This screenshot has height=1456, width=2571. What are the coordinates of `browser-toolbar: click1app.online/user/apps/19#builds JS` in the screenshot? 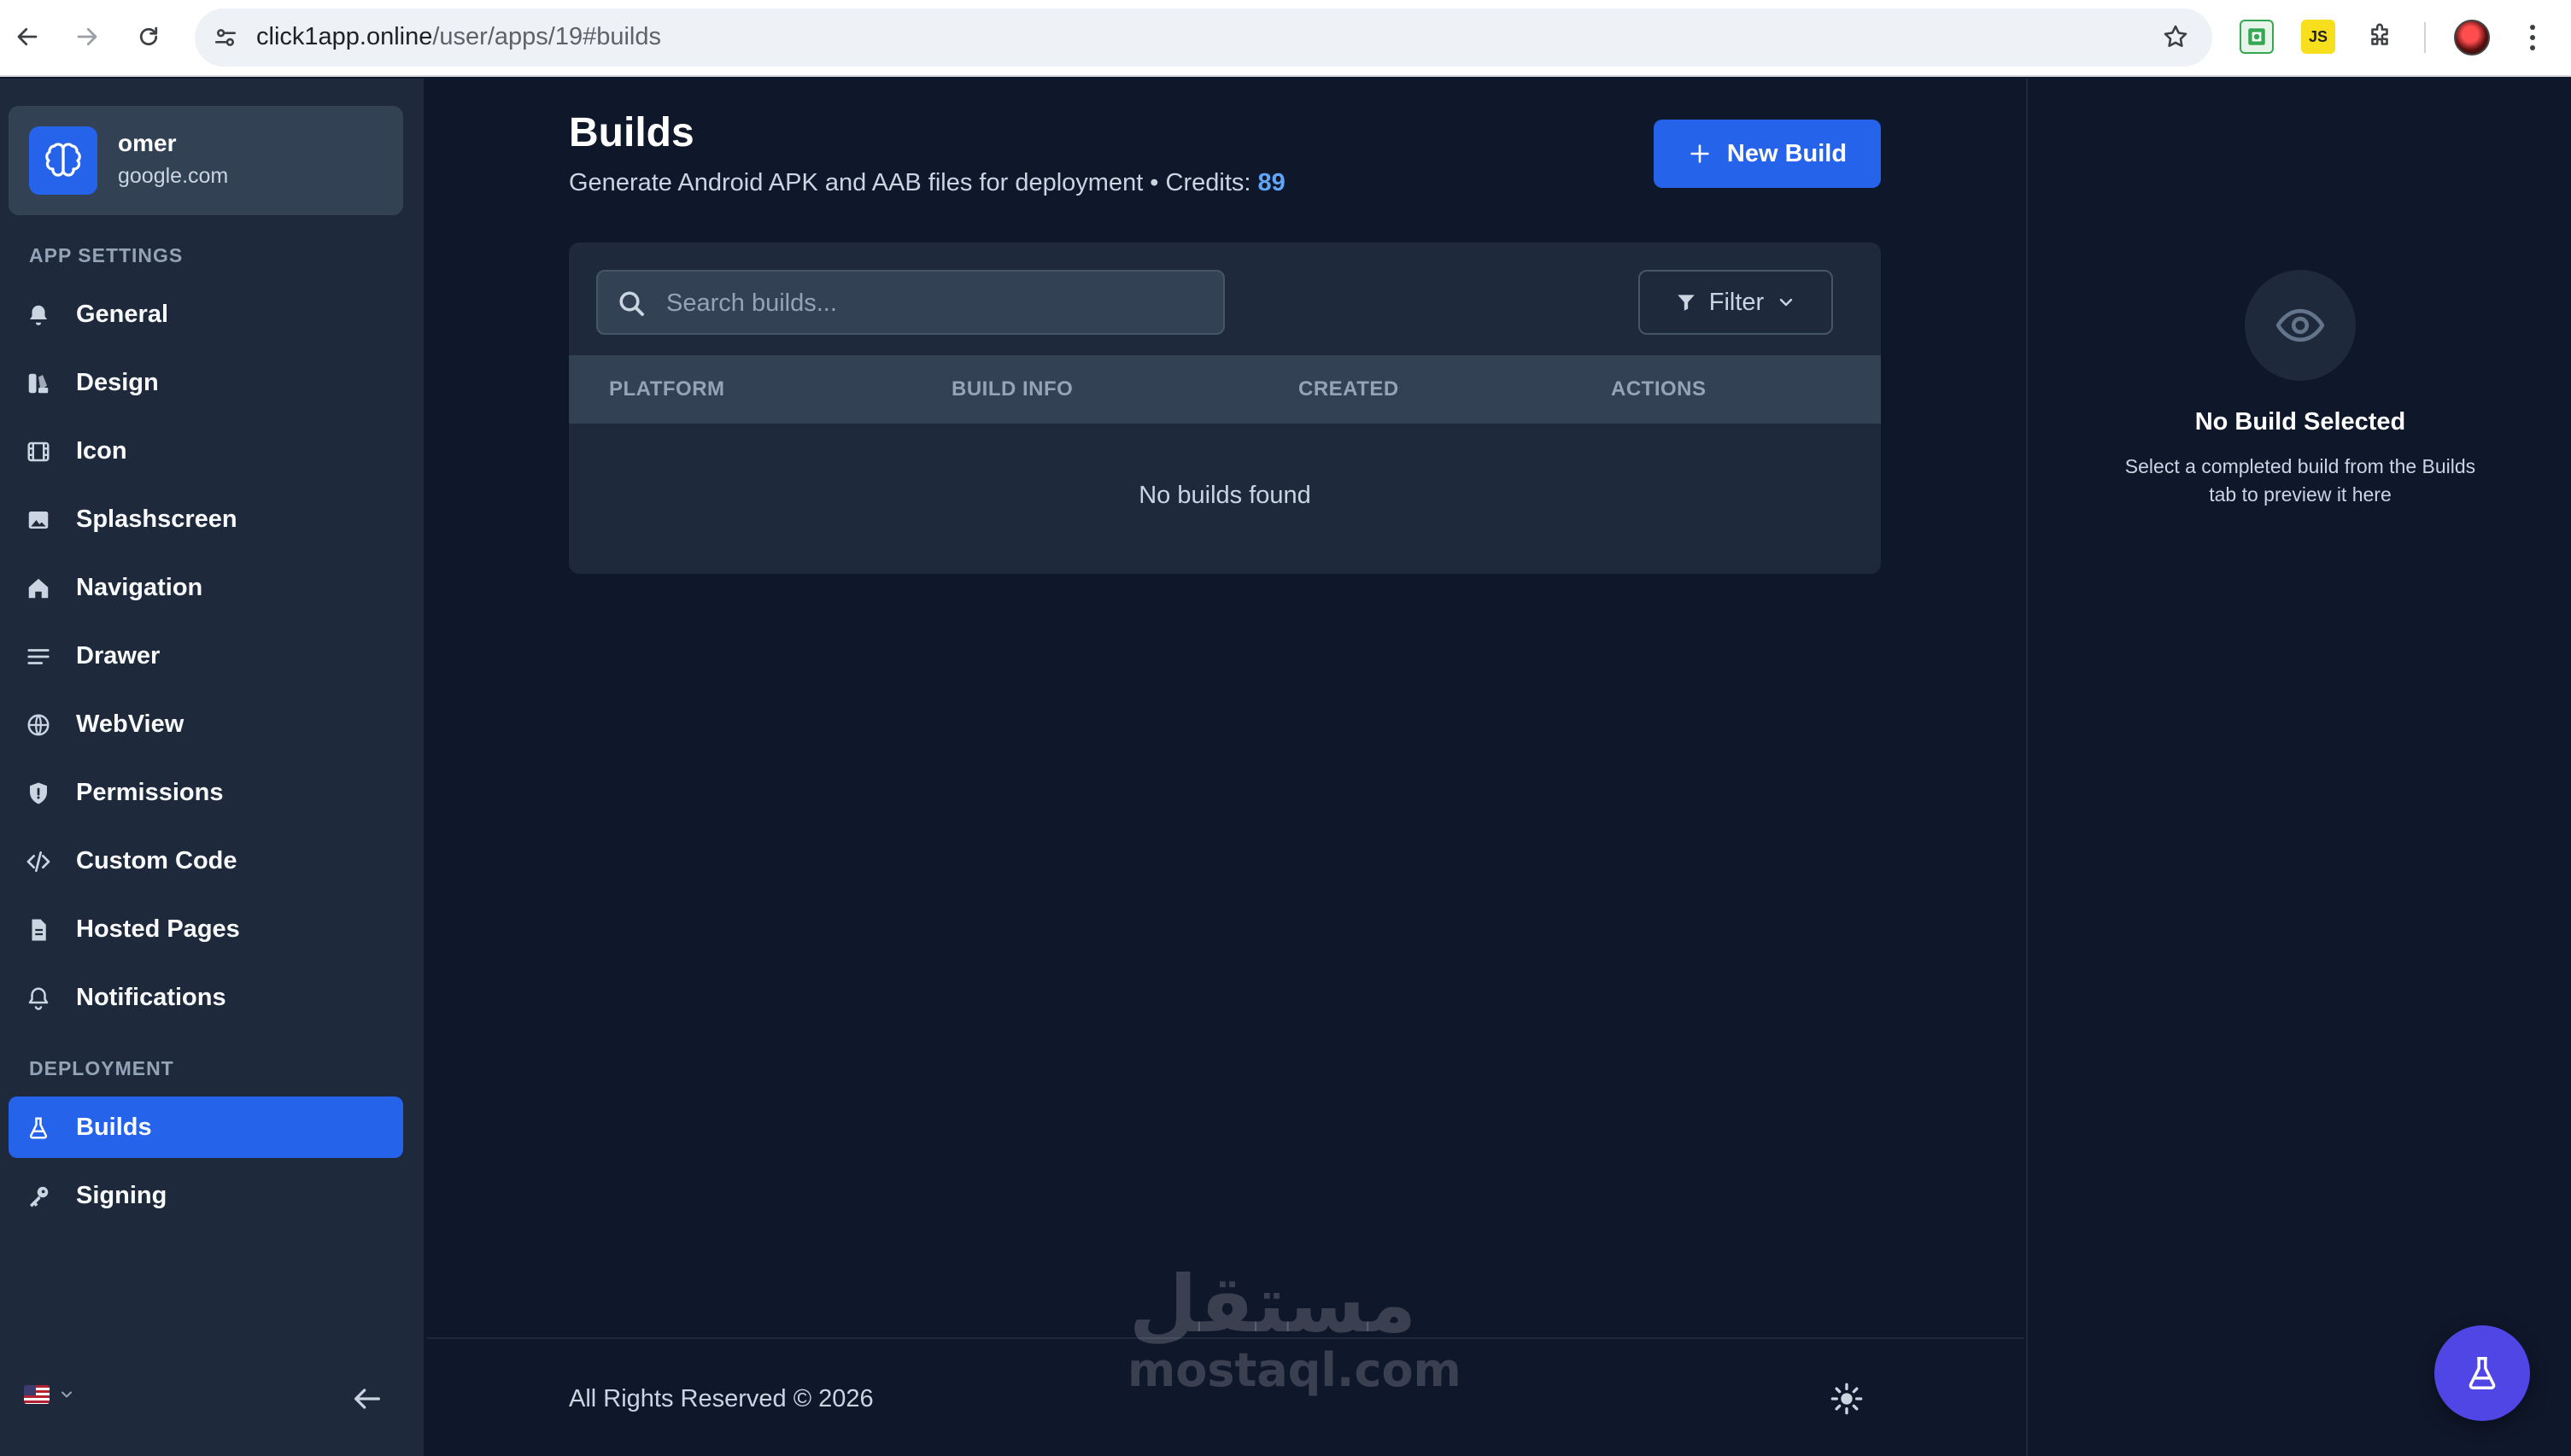 It's located at (1285, 39).